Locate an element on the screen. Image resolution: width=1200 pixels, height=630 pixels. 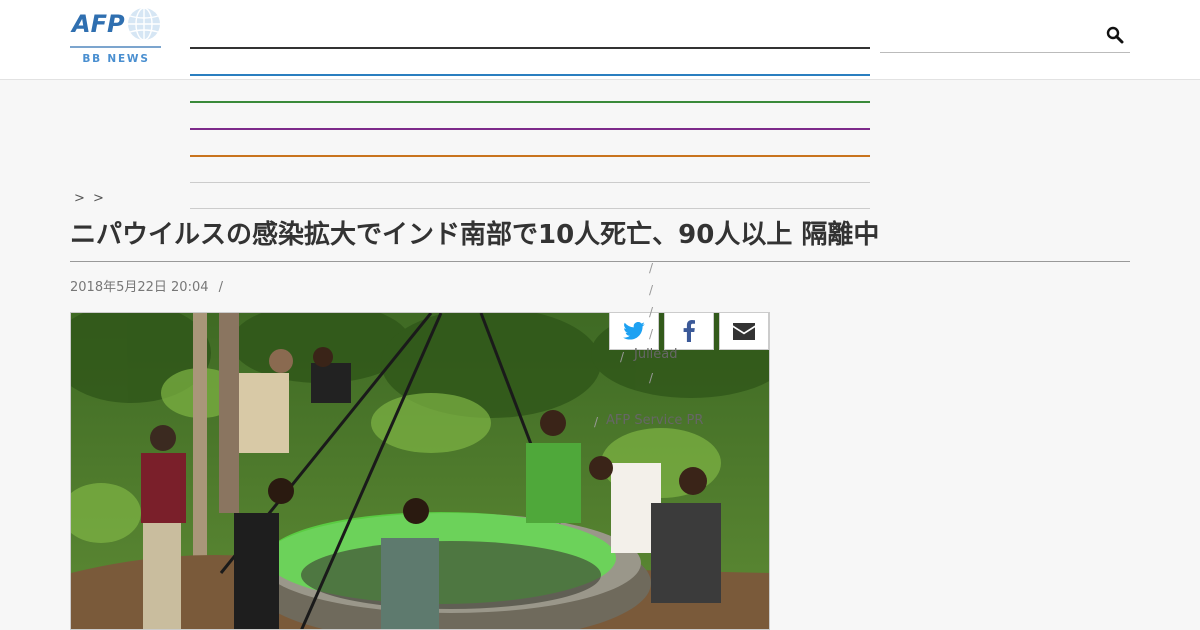
svg-text: BB NEWS is located at coordinates (115, 59).